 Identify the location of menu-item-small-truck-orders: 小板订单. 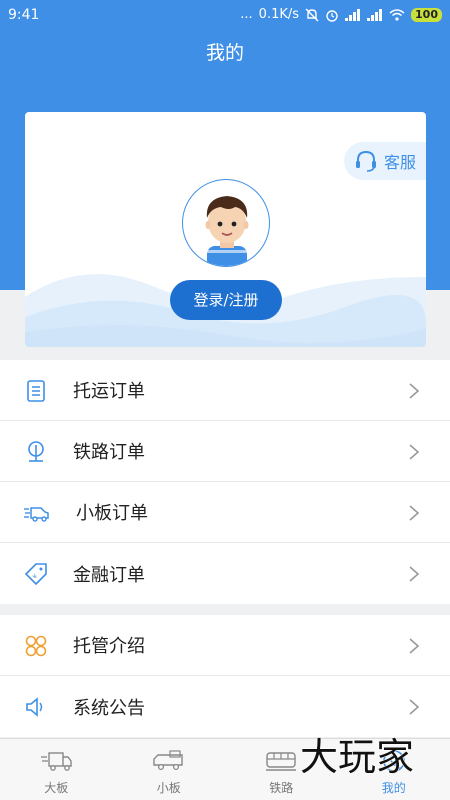
(225, 512).